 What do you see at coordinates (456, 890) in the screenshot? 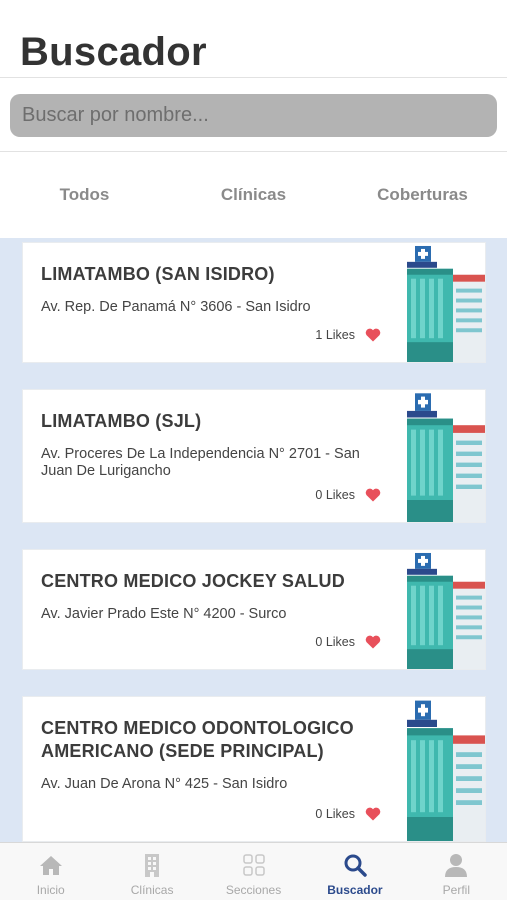
I see `nav-label: Perfil` at bounding box center [456, 890].